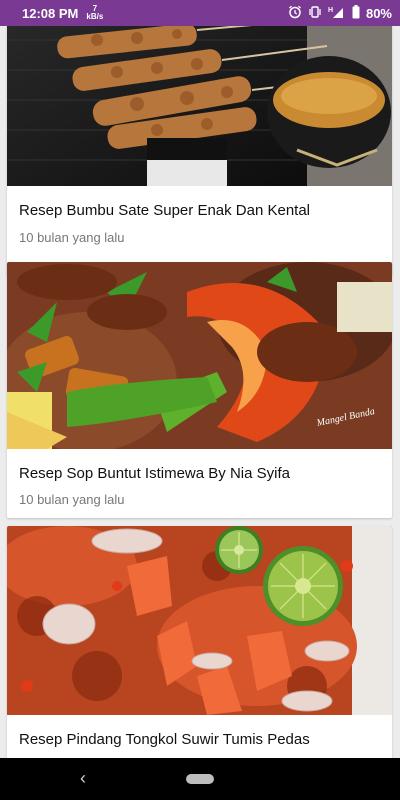 Image resolution: width=400 pixels, height=800 pixels. Describe the element at coordinates (337, 13) in the screenshot. I see `signal-icon: H` at that location.